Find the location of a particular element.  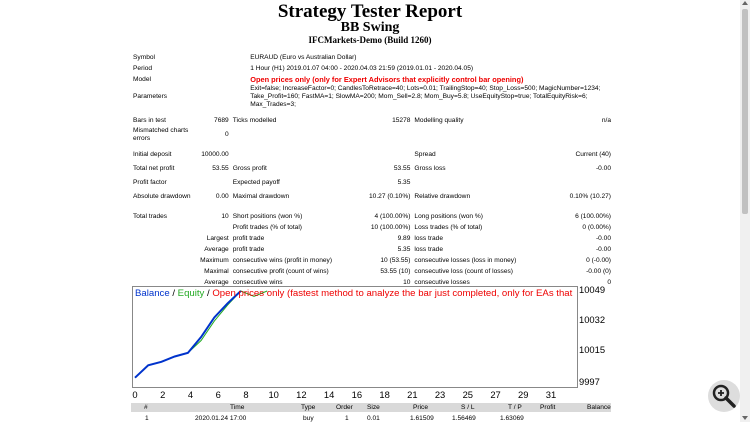

maximal-drawdown-value: 10.27 (0.10%) is located at coordinates (389, 196).